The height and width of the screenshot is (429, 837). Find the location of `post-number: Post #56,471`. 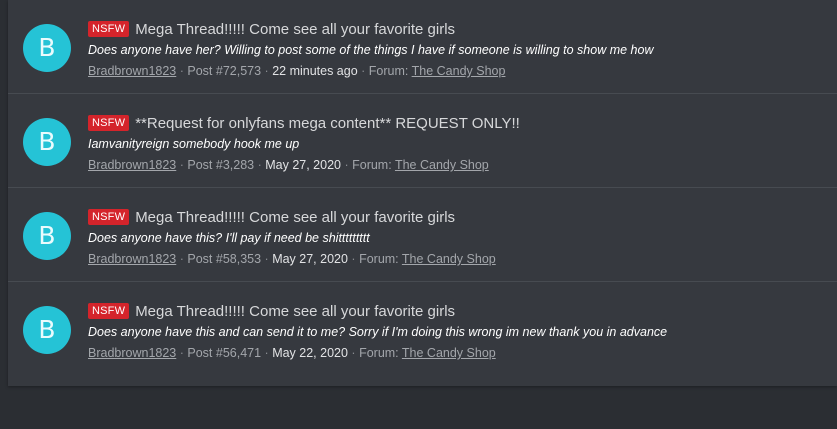

post-number: Post #56,471 is located at coordinates (224, 353).